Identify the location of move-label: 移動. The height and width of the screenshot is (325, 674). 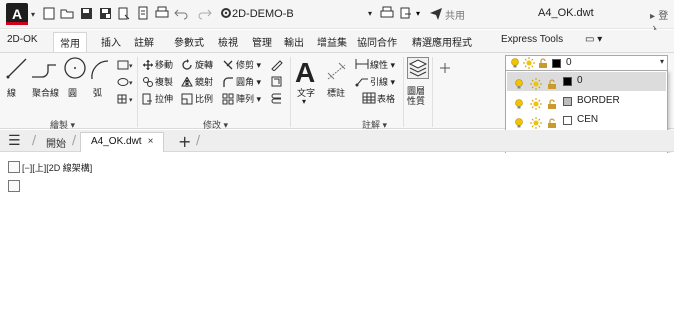
(164, 64).